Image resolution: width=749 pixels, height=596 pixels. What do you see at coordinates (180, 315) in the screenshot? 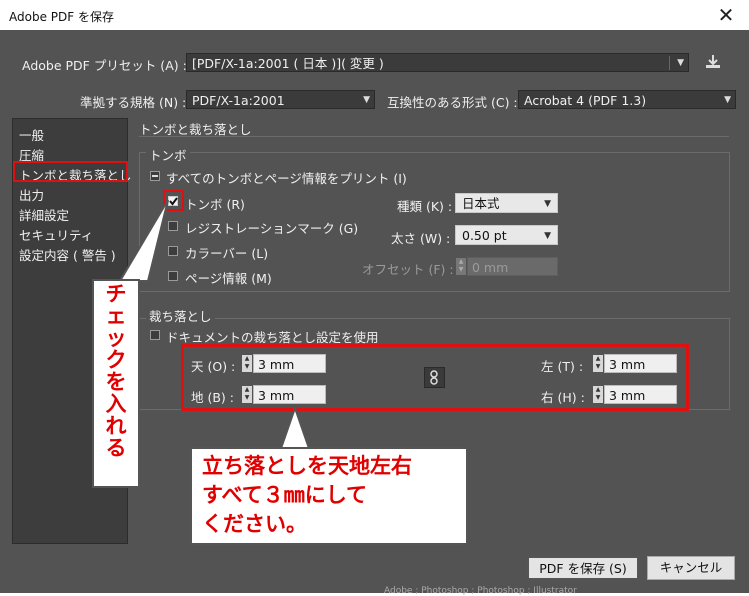
I see `bleed-group-title: 裁ち落とし` at bounding box center [180, 315].